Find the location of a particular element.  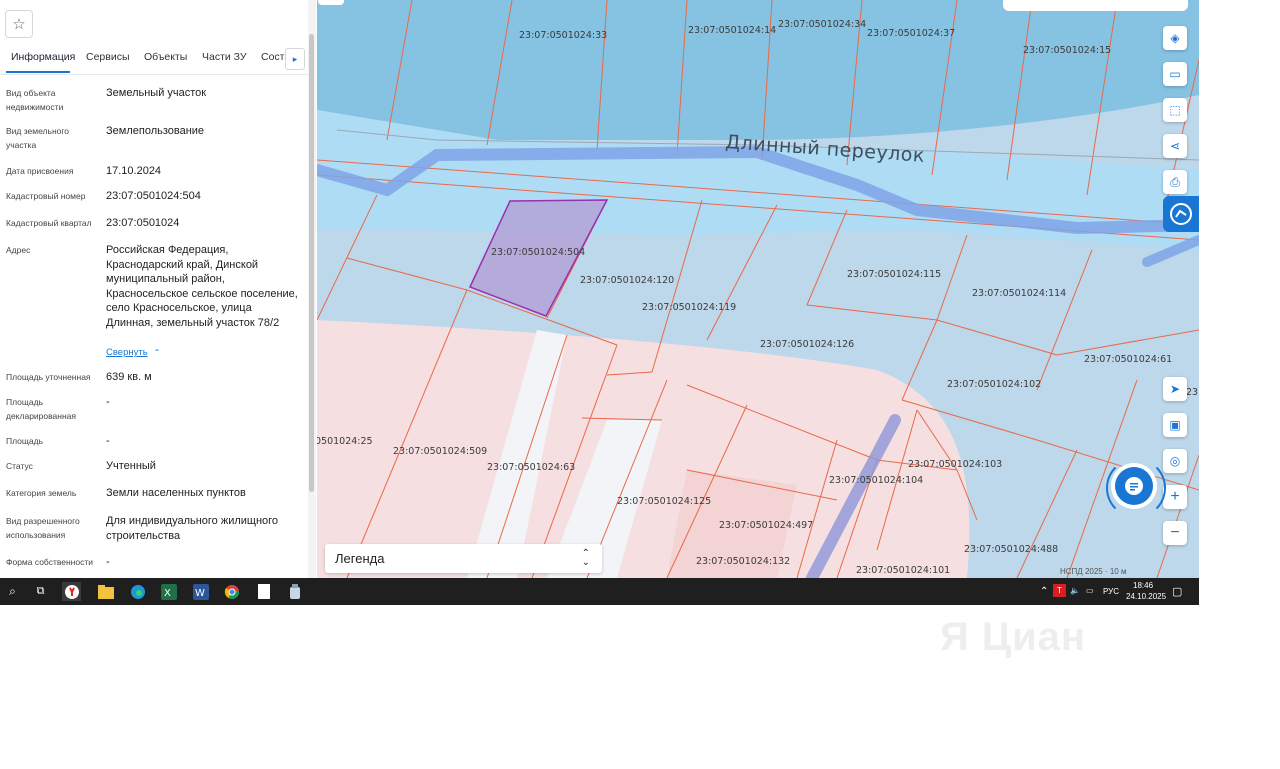

volume-muted-icon: 🔈 is located at coordinates (1075, 590).